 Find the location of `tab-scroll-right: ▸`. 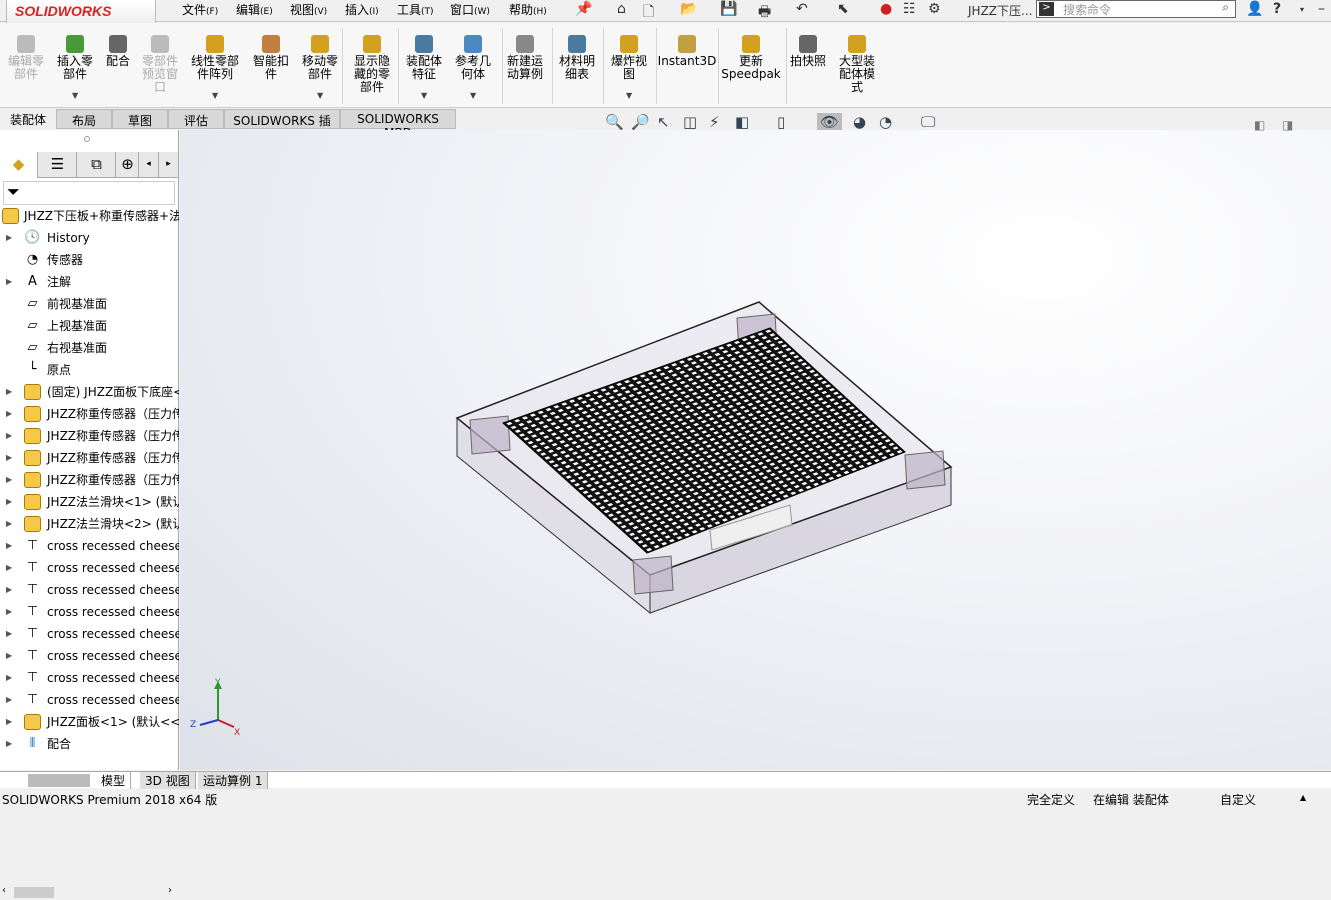

tab-scroll-right: ▸ is located at coordinates (169, 165).